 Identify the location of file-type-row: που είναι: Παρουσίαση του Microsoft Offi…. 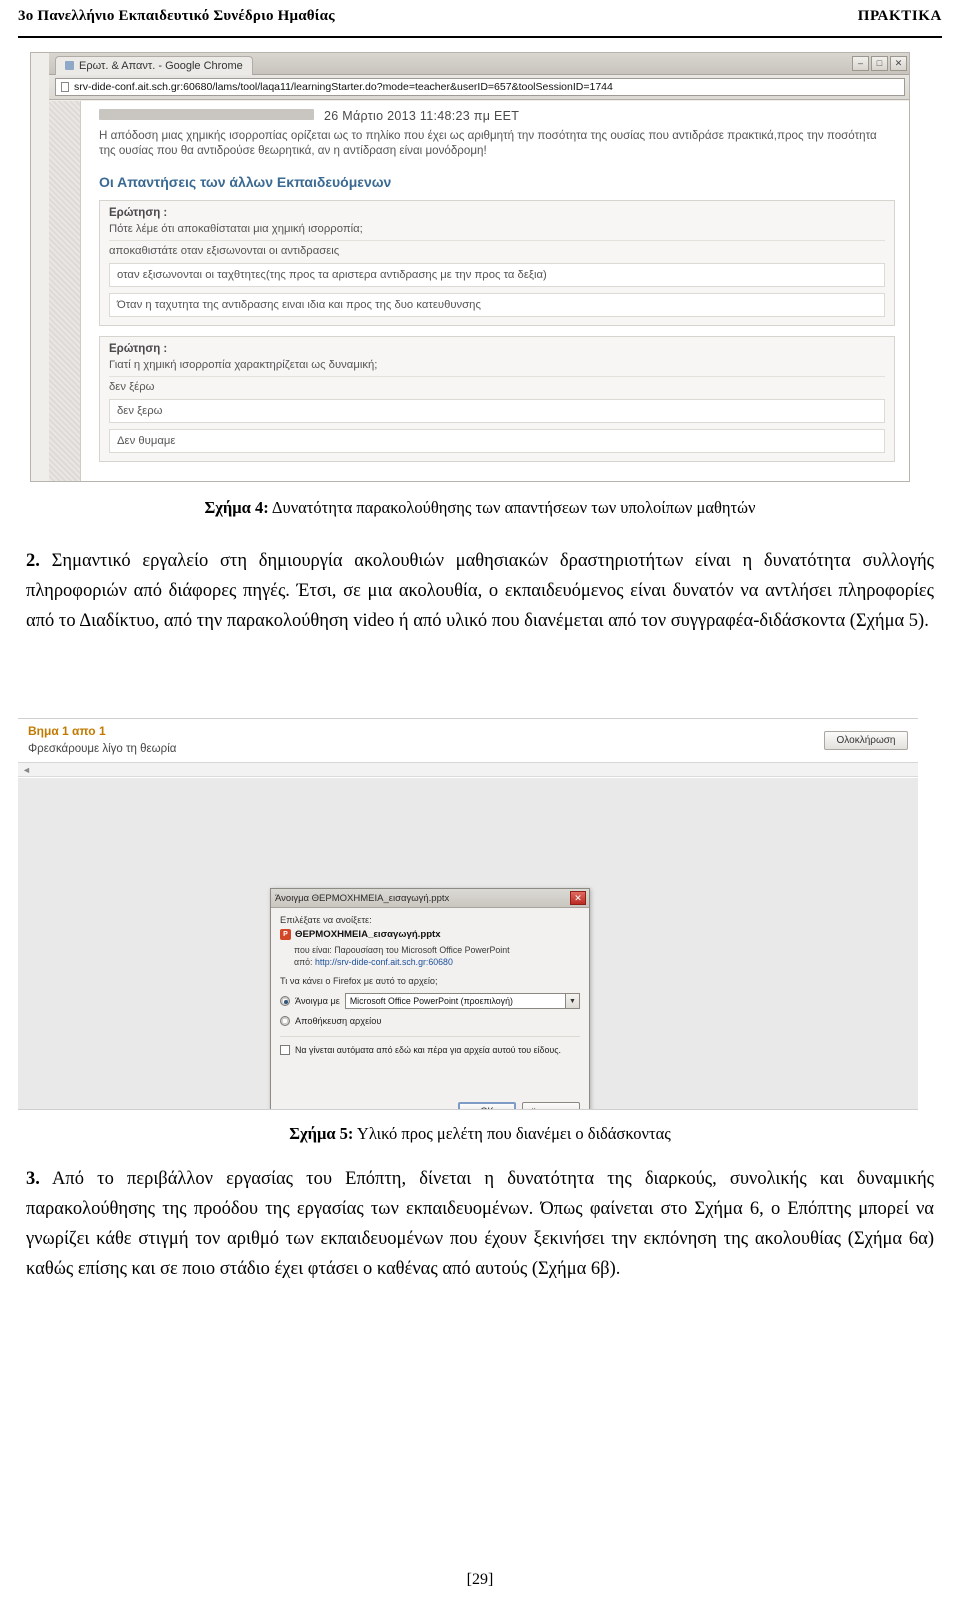
(437, 950).